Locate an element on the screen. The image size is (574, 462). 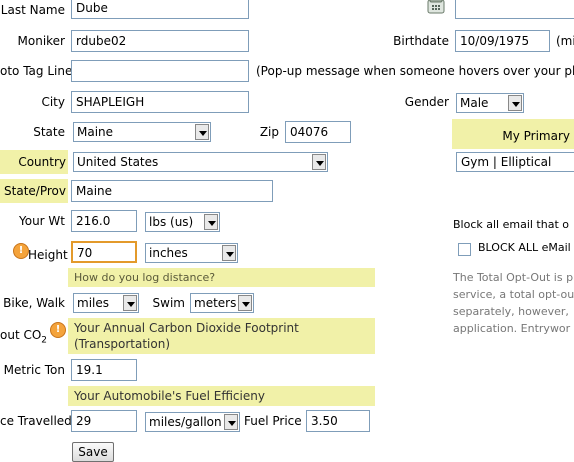
fuel-efficiency-heading: Your Automobile's Fuel Efficieny is located at coordinates (221, 396).